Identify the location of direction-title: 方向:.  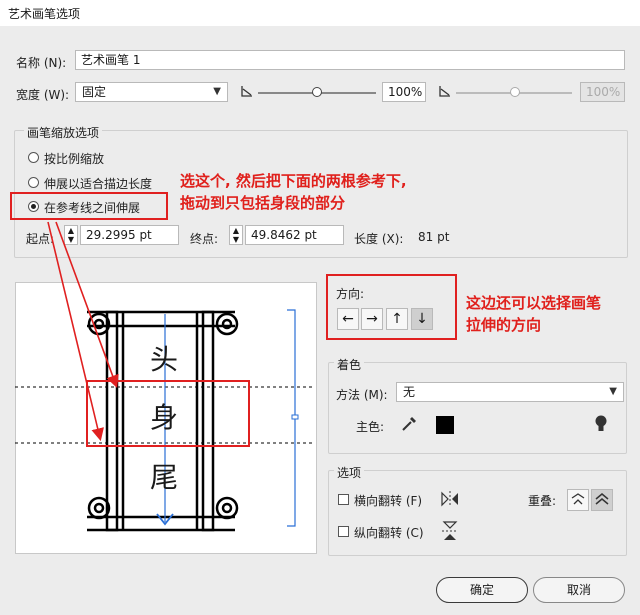
(350, 294).